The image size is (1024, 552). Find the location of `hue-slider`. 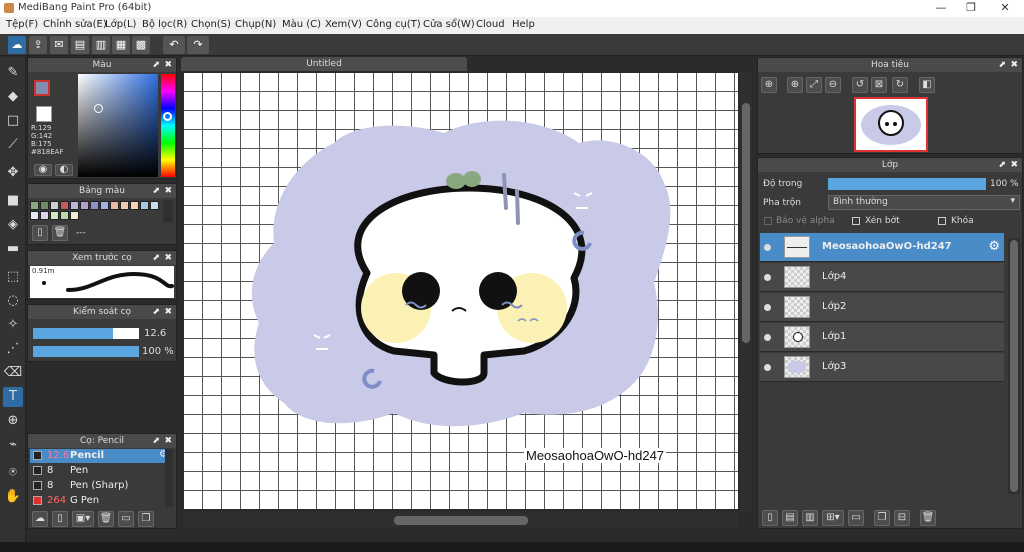

hue-slider is located at coordinates (168, 125).